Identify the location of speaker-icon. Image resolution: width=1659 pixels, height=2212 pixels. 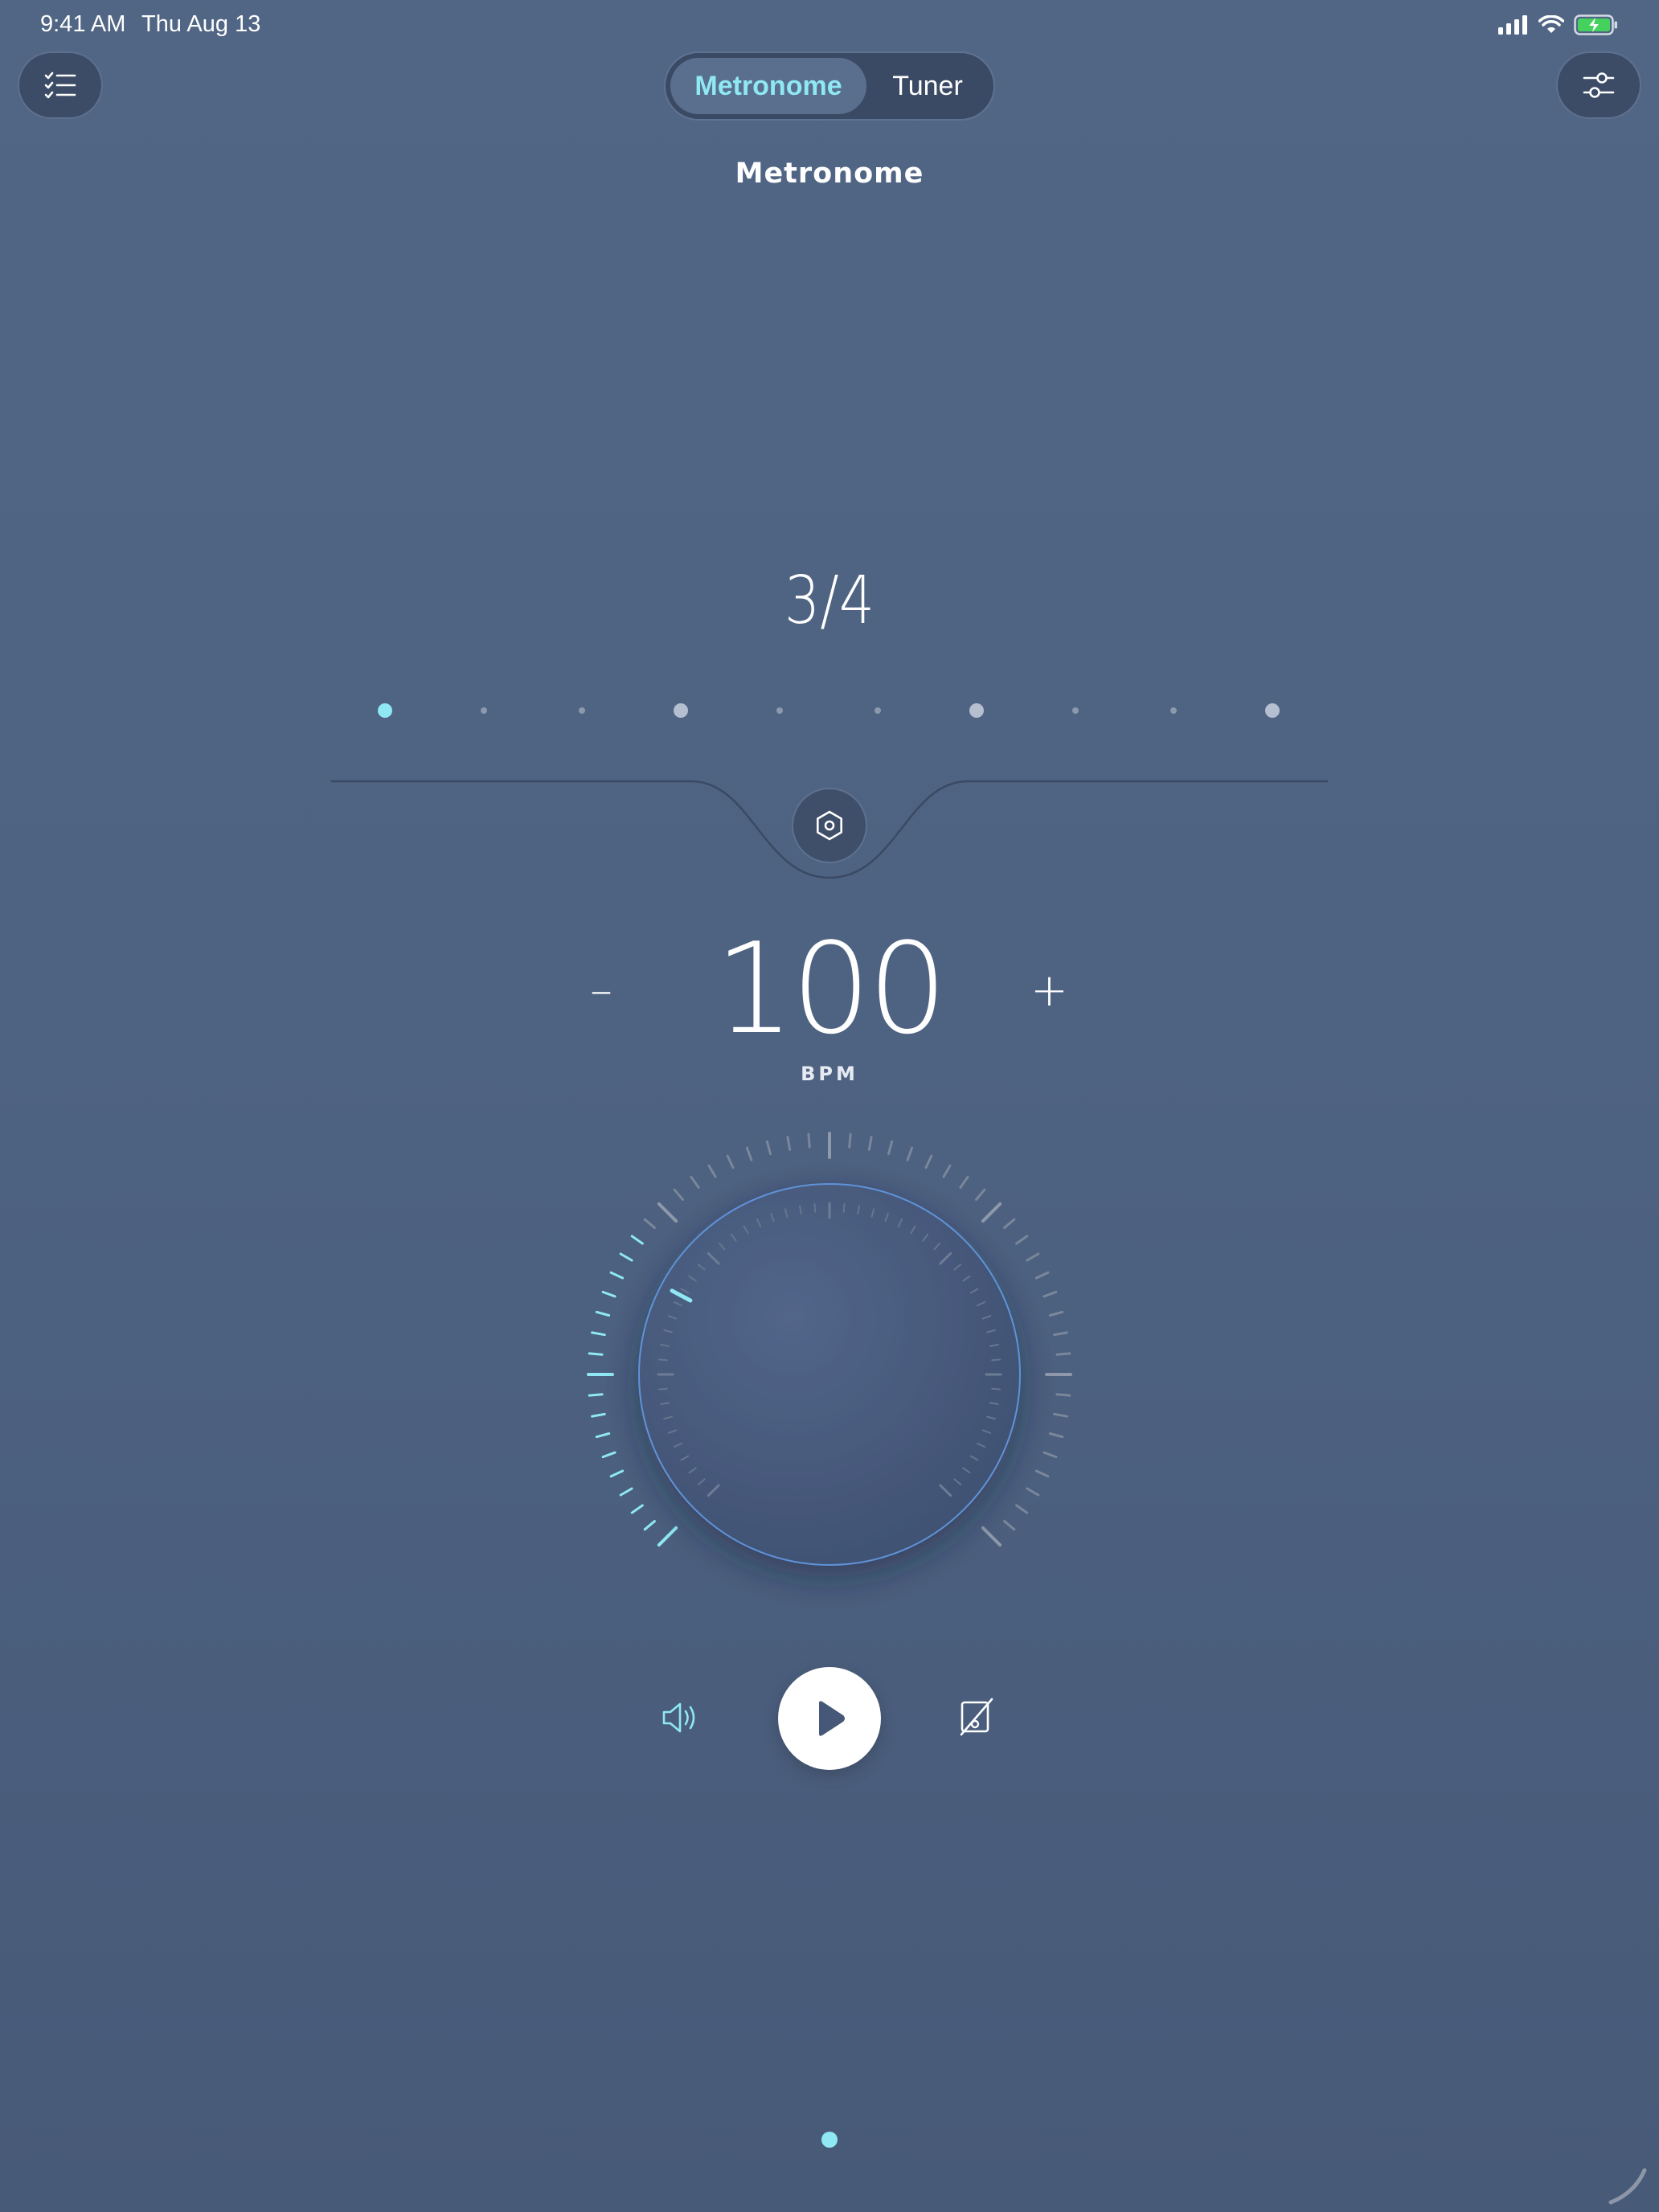
(678, 1717).